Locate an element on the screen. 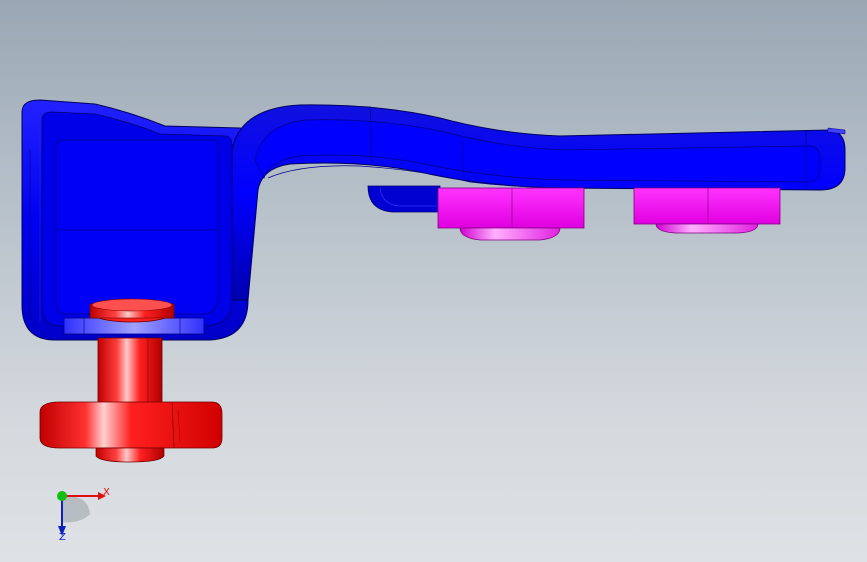 The image size is (867, 562). bolt-shaft is located at coordinates (130, 372).